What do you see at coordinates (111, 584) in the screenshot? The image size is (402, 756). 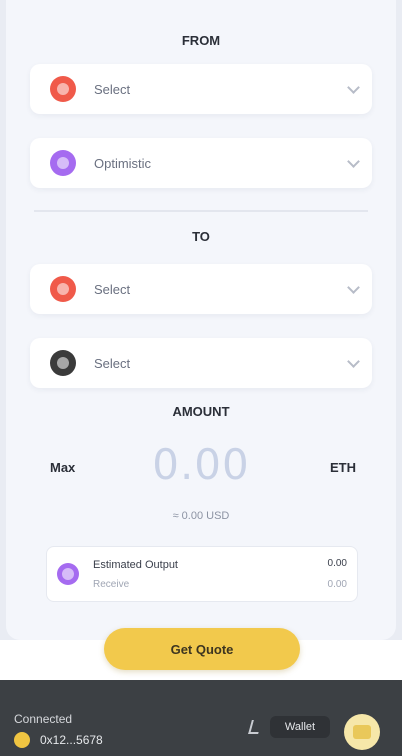 I see `quote-sub: Receive` at bounding box center [111, 584].